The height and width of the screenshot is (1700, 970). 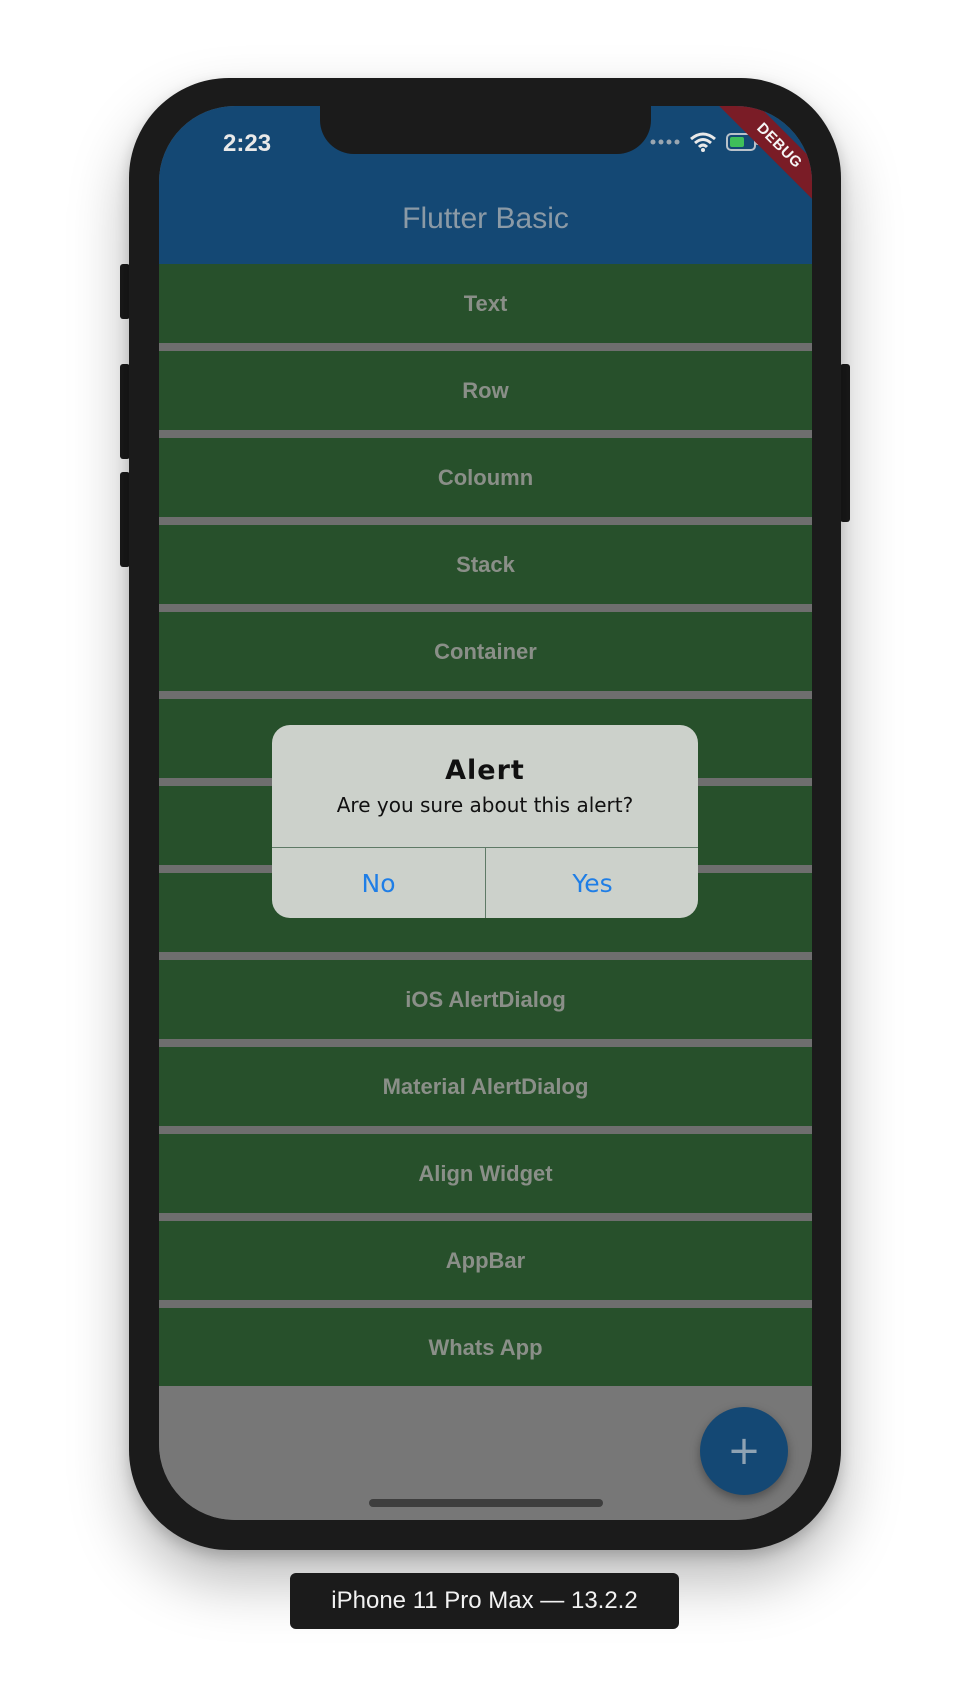 I want to click on status-icons, so click(x=705, y=142).